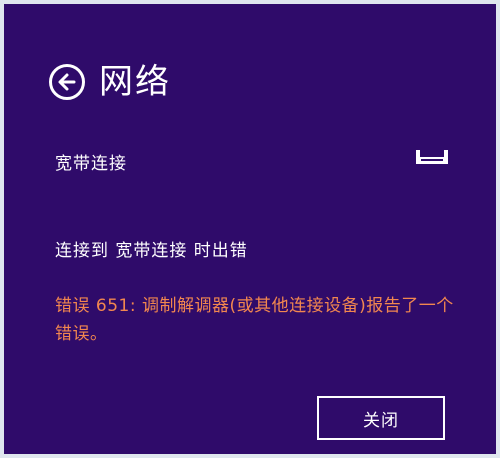  I want to click on header: 网络, so click(110, 82).